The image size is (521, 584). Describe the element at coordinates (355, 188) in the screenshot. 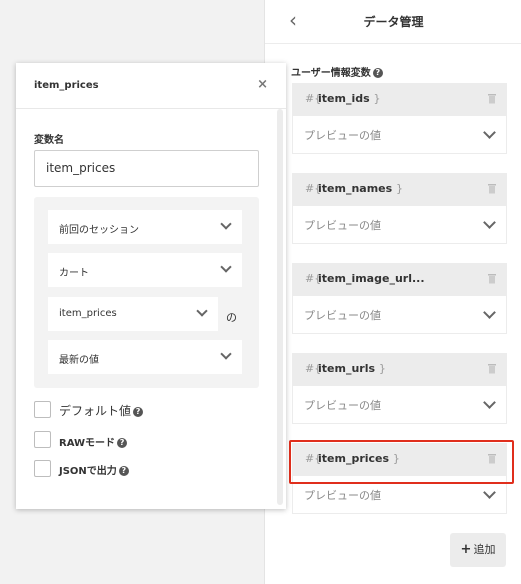

I see `variable-name-text: item_names` at that location.